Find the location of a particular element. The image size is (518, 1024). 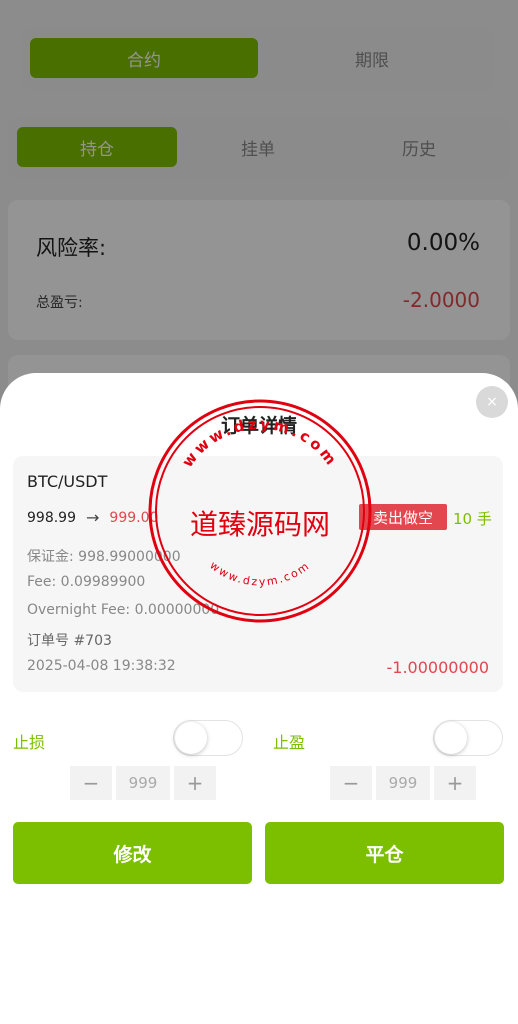

current-price: 999.00 is located at coordinates (134, 517).